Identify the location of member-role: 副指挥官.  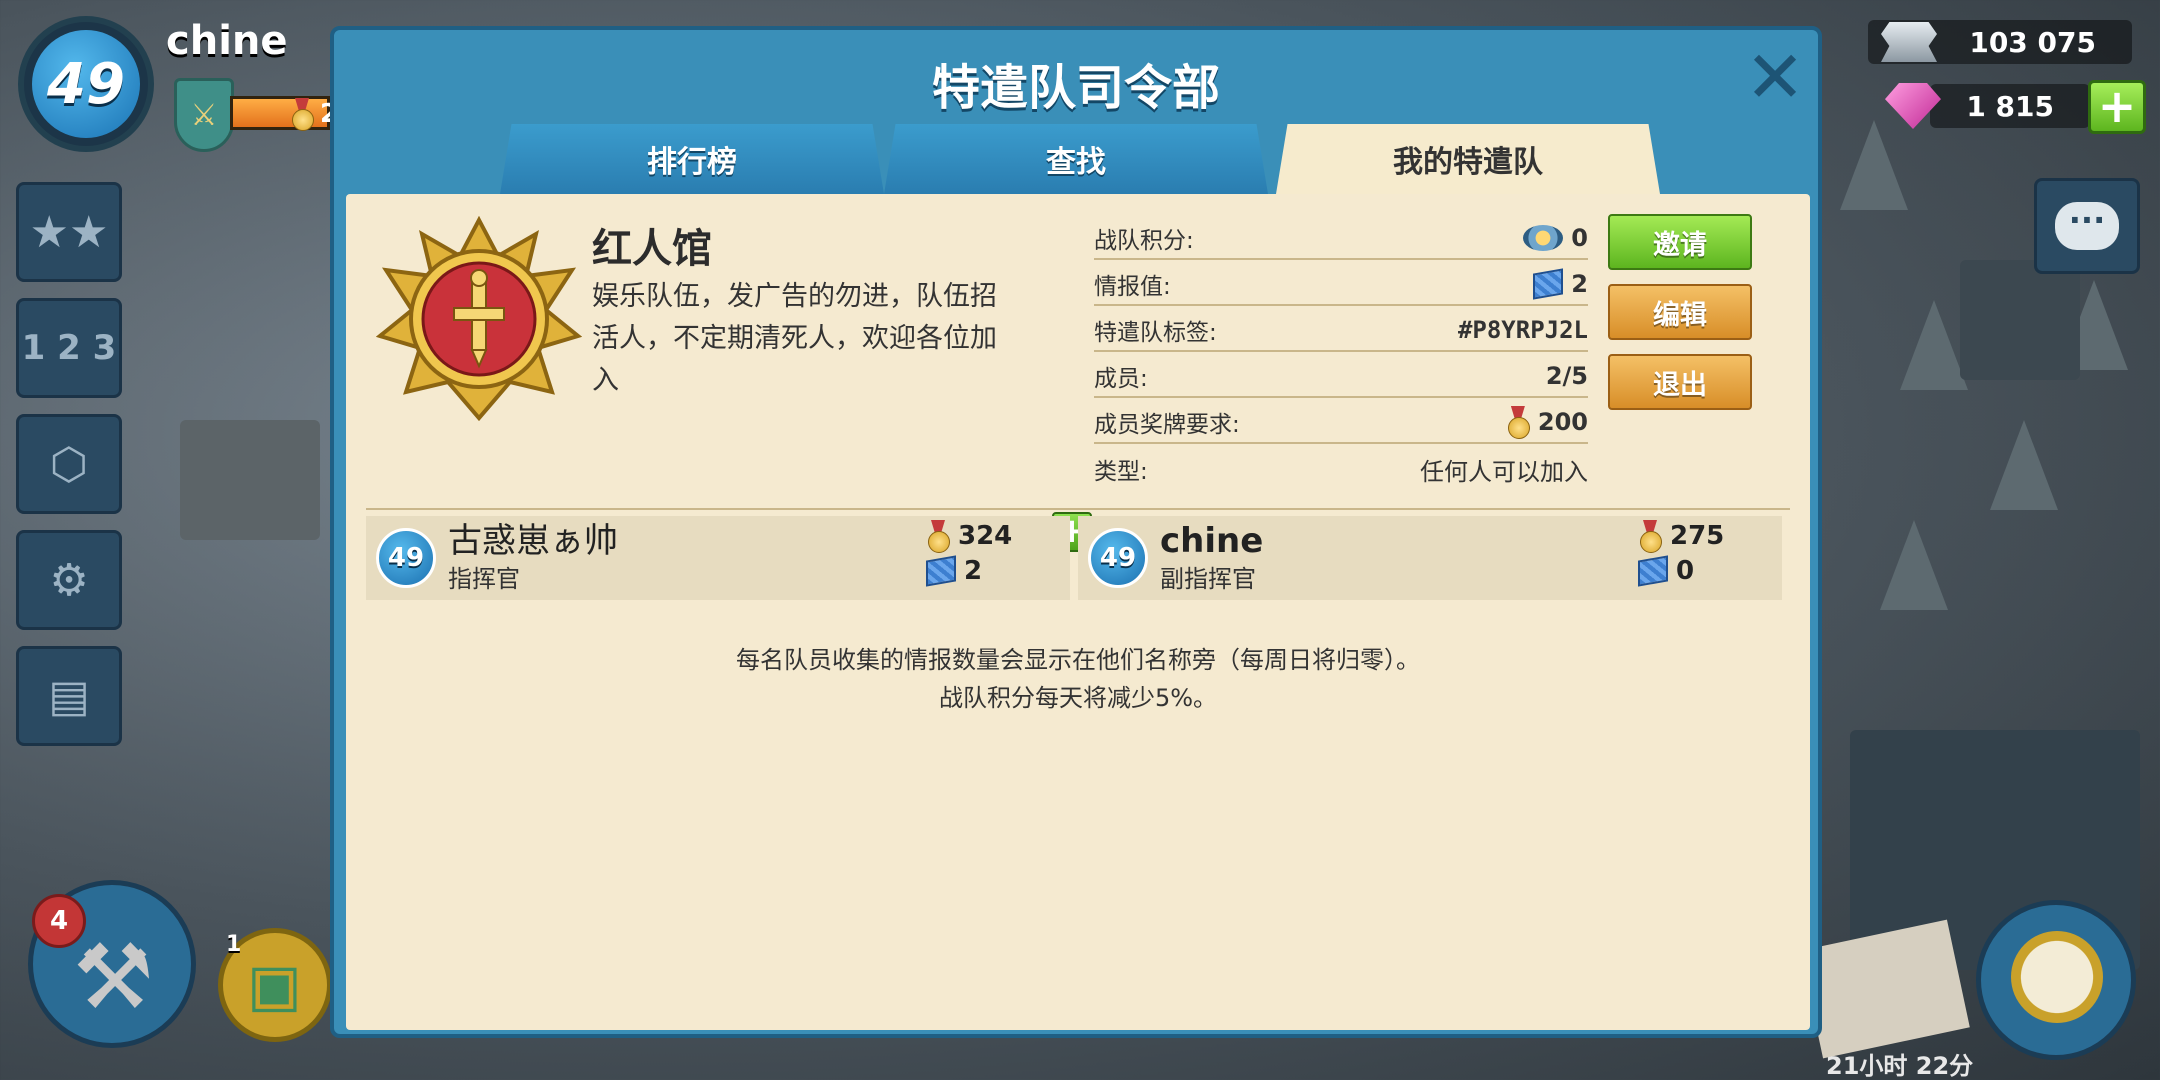
(1208, 578).